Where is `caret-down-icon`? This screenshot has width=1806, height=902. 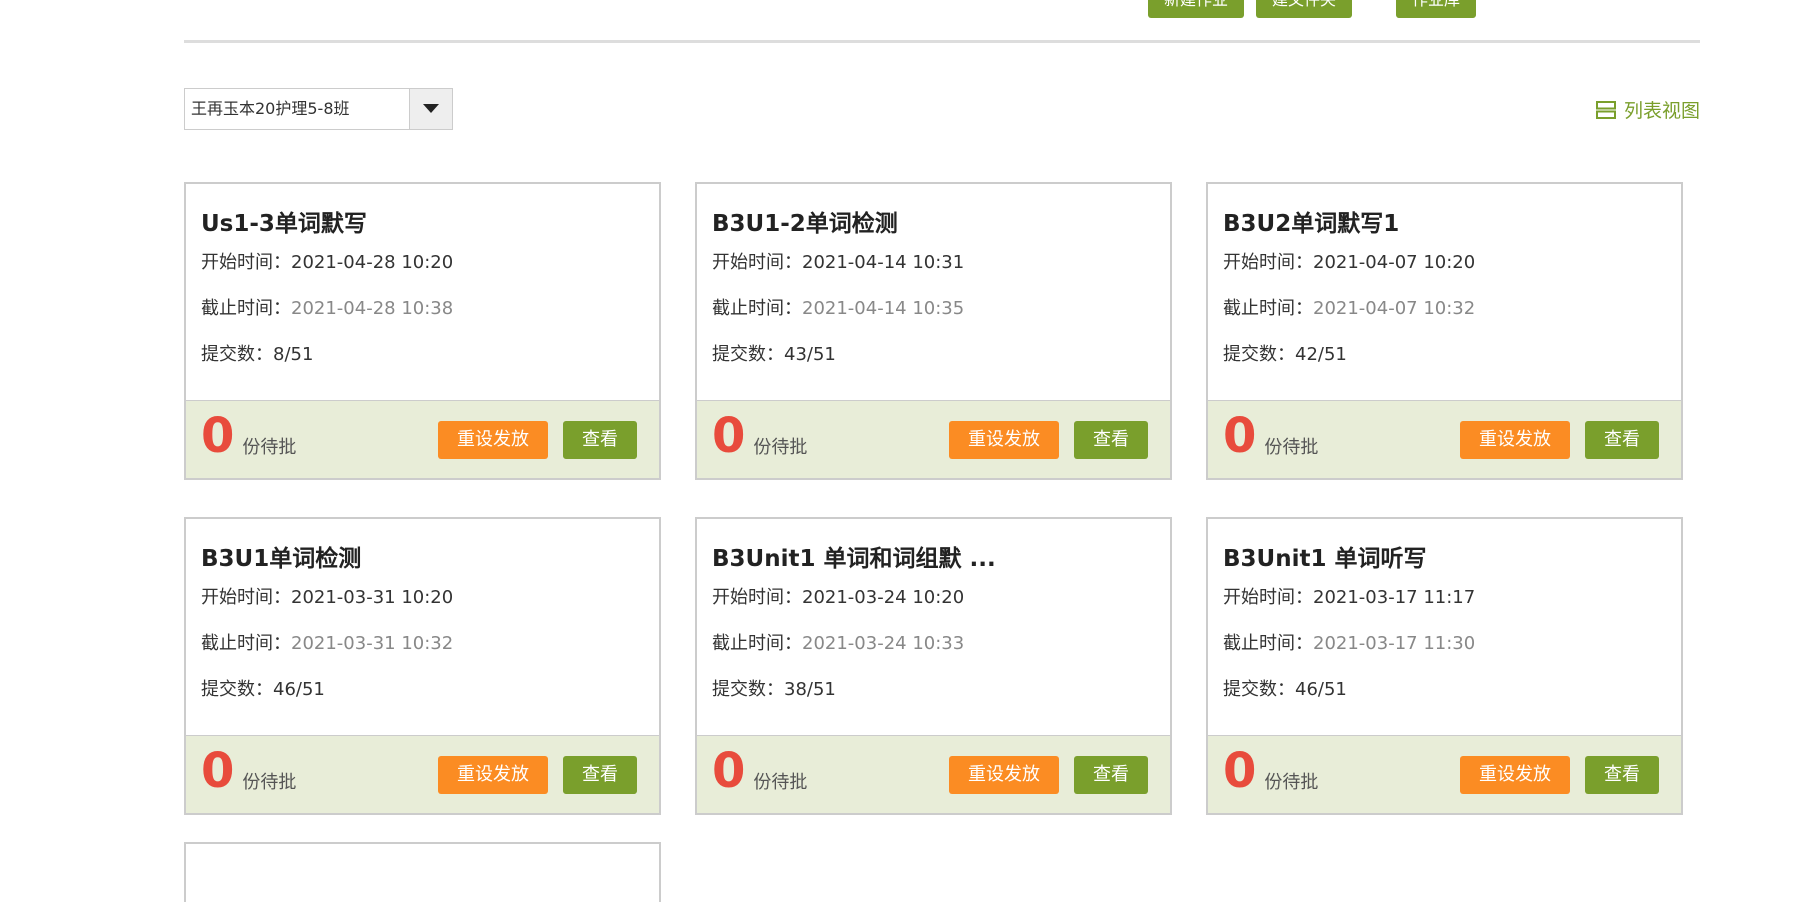
caret-down-icon is located at coordinates (431, 108).